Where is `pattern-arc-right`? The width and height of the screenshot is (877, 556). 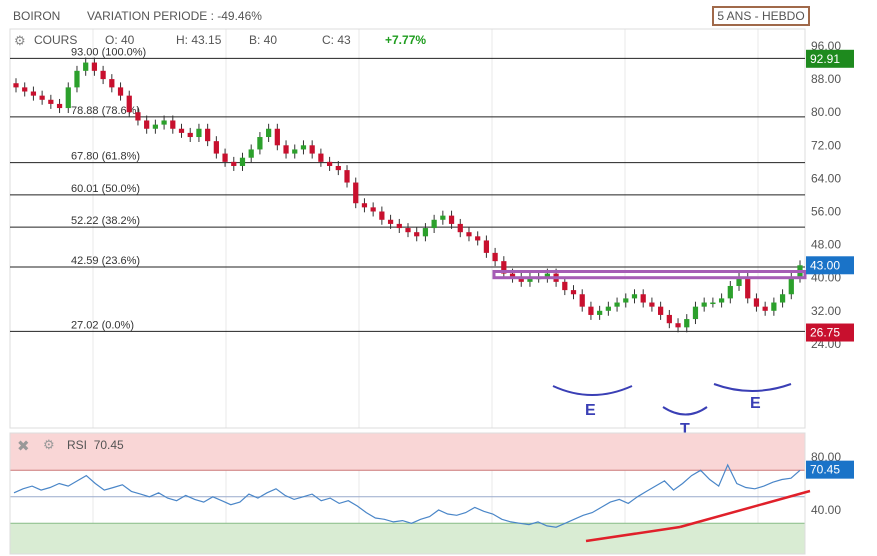
pattern-arc-right is located at coordinates (752, 387).